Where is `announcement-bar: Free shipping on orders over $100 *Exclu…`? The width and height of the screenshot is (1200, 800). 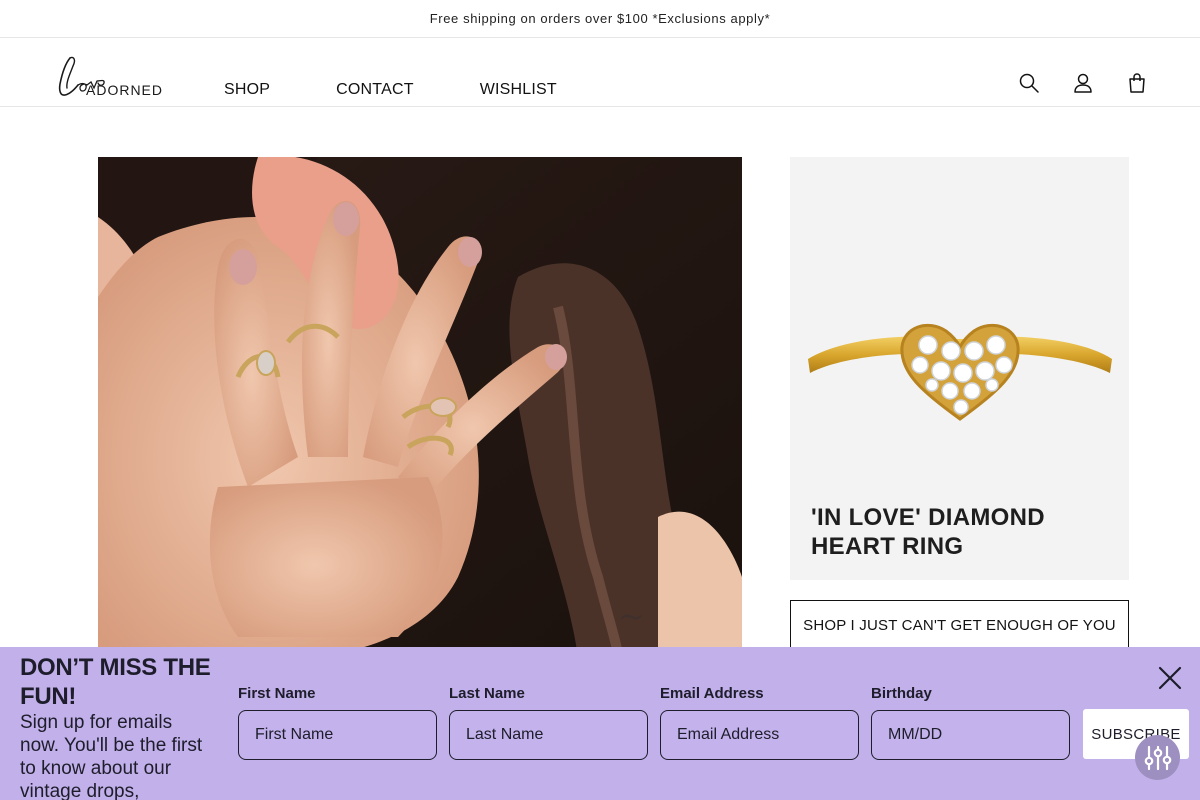
announcement-bar: Free shipping on orders over $100 *Exclu… is located at coordinates (600, 19).